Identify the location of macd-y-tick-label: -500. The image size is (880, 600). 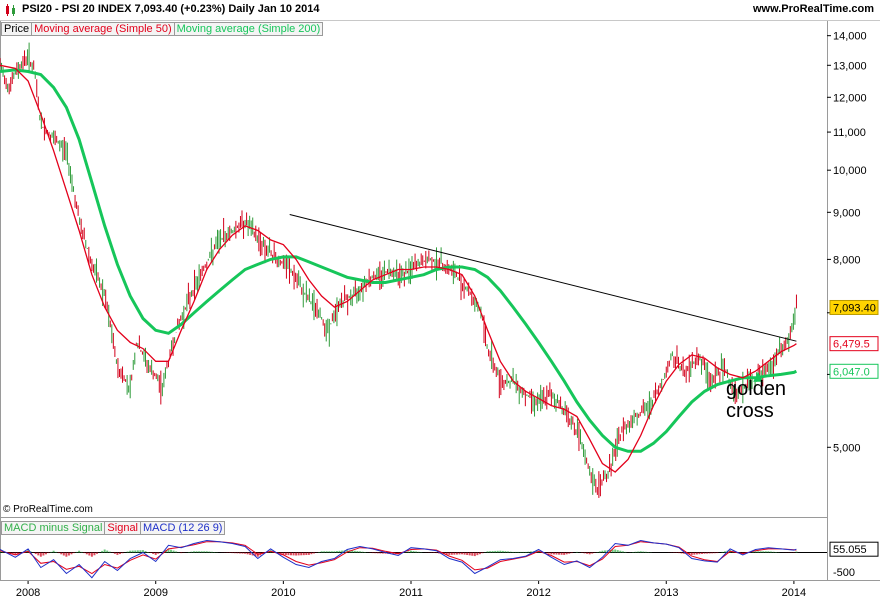
(844, 573).